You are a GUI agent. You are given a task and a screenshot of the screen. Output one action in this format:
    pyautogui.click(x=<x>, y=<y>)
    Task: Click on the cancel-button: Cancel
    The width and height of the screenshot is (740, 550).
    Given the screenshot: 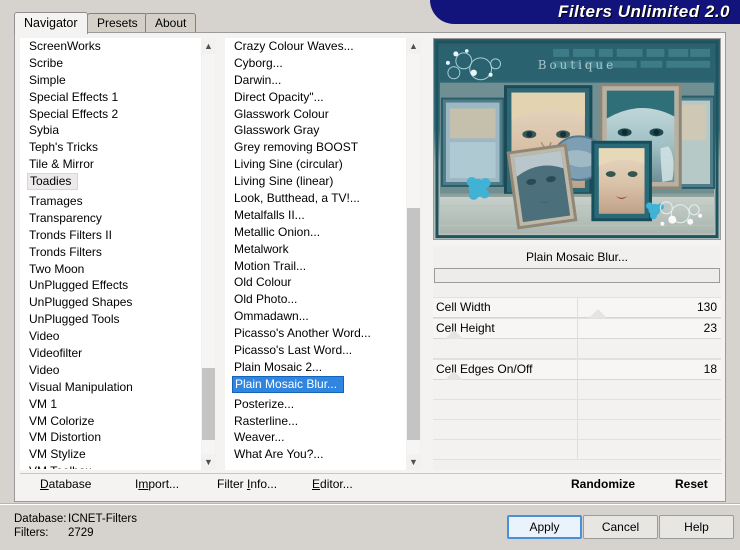 What is the action you would take?
    pyautogui.click(x=620, y=527)
    